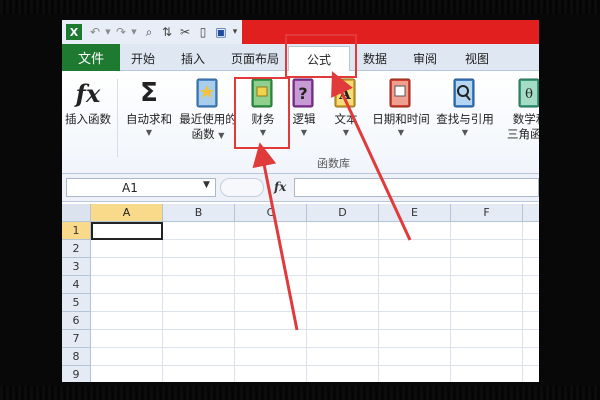 The height and width of the screenshot is (400, 600). I want to click on column-header-a: A, so click(127, 213).